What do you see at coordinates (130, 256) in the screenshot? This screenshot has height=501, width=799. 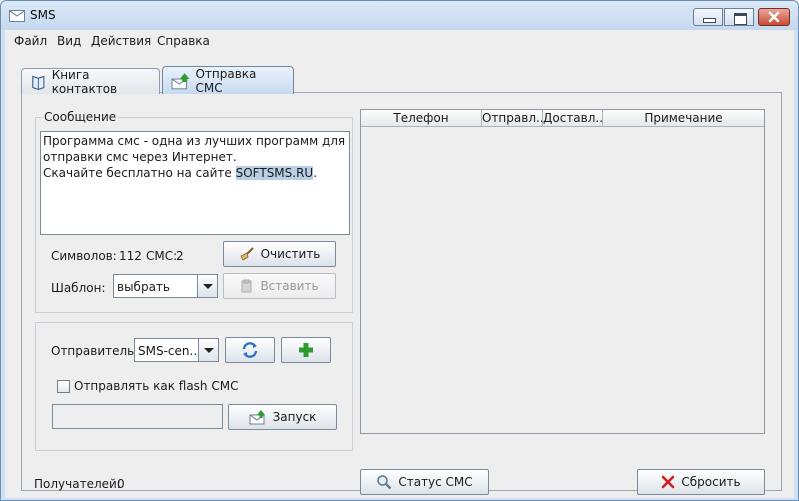 I see `chars-count: 112` at bounding box center [130, 256].